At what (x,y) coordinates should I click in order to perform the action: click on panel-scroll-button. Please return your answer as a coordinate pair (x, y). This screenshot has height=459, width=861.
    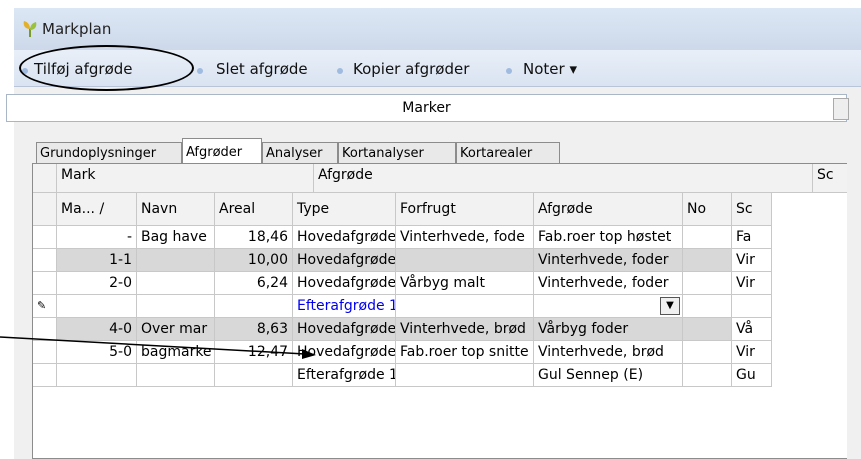
    Looking at the image, I should click on (841, 109).